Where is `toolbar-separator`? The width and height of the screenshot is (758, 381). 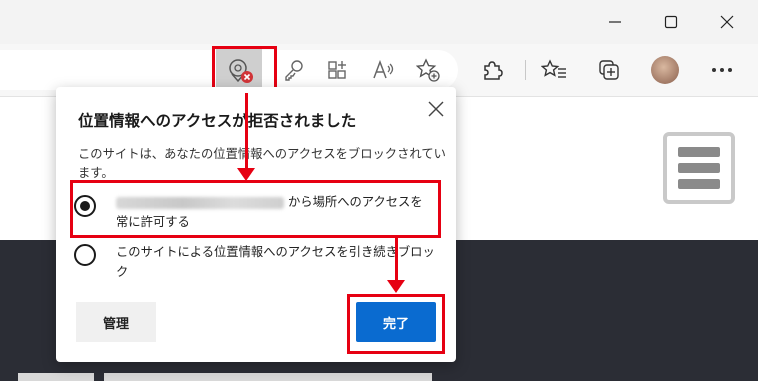
toolbar-separator is located at coordinates (525, 70).